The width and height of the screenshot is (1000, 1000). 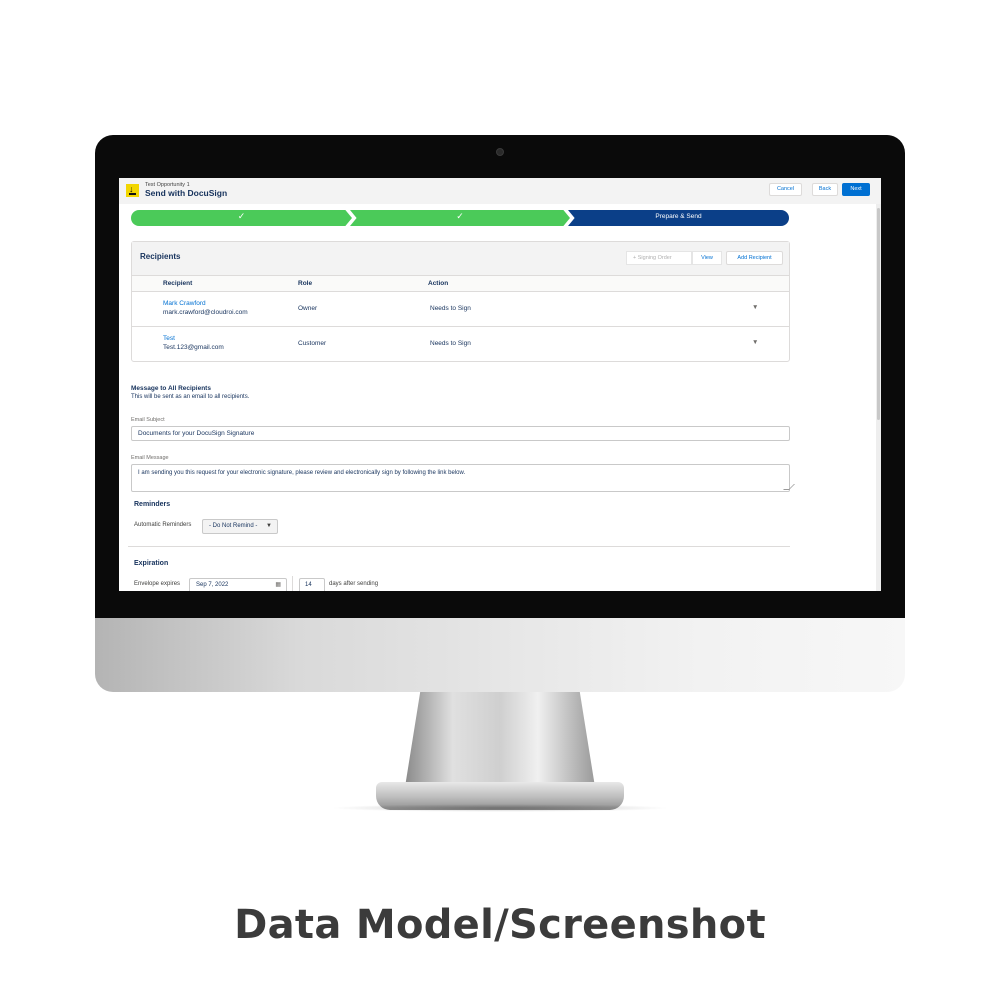 I want to click on progress-step-1: ✓, so click(x=241, y=218).